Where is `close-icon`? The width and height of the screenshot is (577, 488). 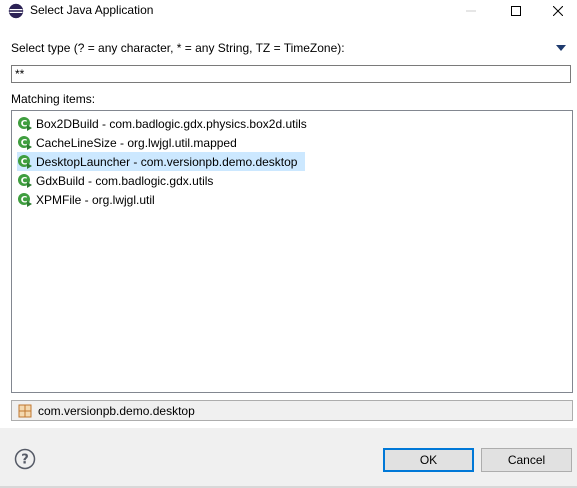 close-icon is located at coordinates (557, 11).